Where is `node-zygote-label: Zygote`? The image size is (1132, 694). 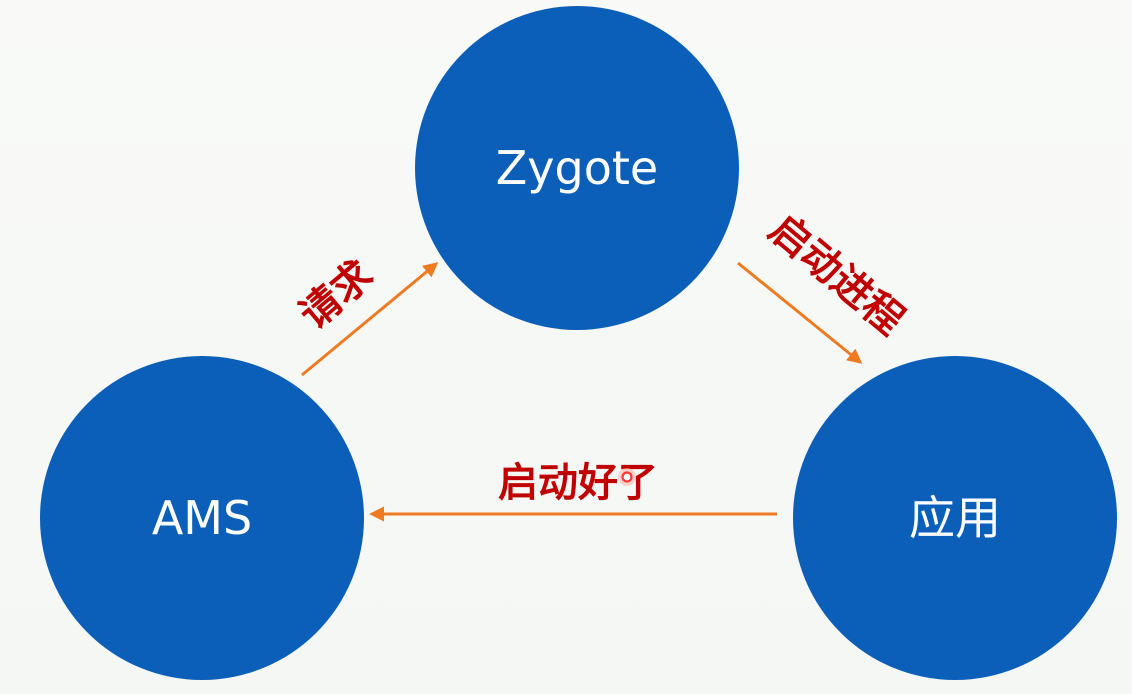 node-zygote-label: Zygote is located at coordinates (577, 168).